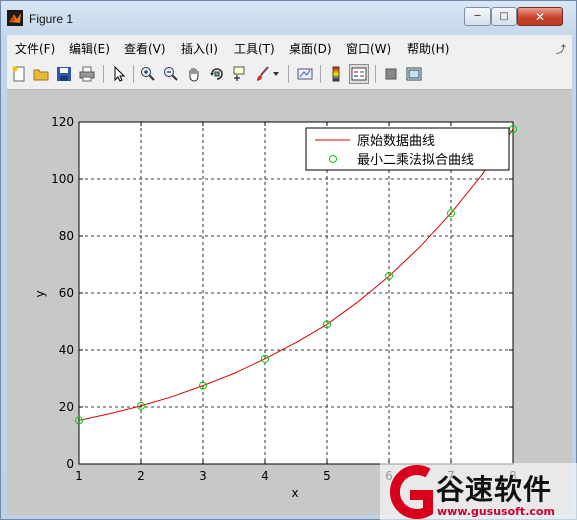 The width and height of the screenshot is (577, 520). Describe the element at coordinates (396, 141) in the screenshot. I see `legend-entry-label: 原始数据曲线` at that location.